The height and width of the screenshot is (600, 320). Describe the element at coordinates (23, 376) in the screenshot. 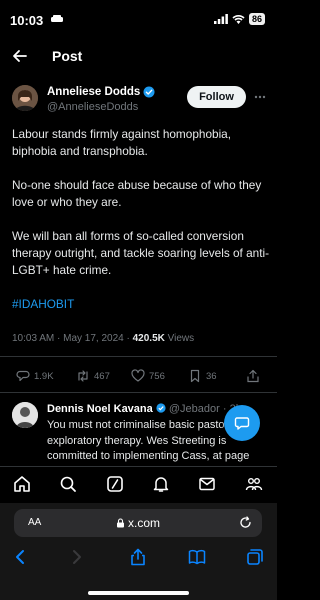

I see `reply-icon` at that location.